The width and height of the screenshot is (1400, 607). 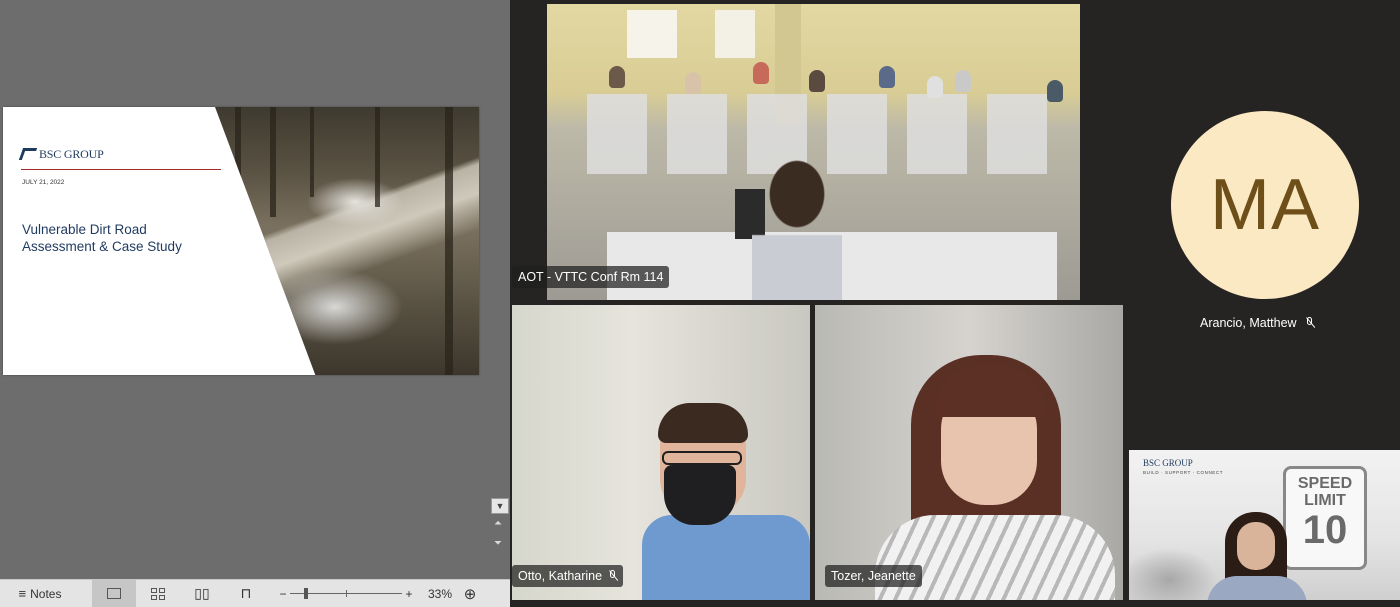 What do you see at coordinates (1248, 323) in the screenshot?
I see `participant-name: Arancio, Matthew` at bounding box center [1248, 323].